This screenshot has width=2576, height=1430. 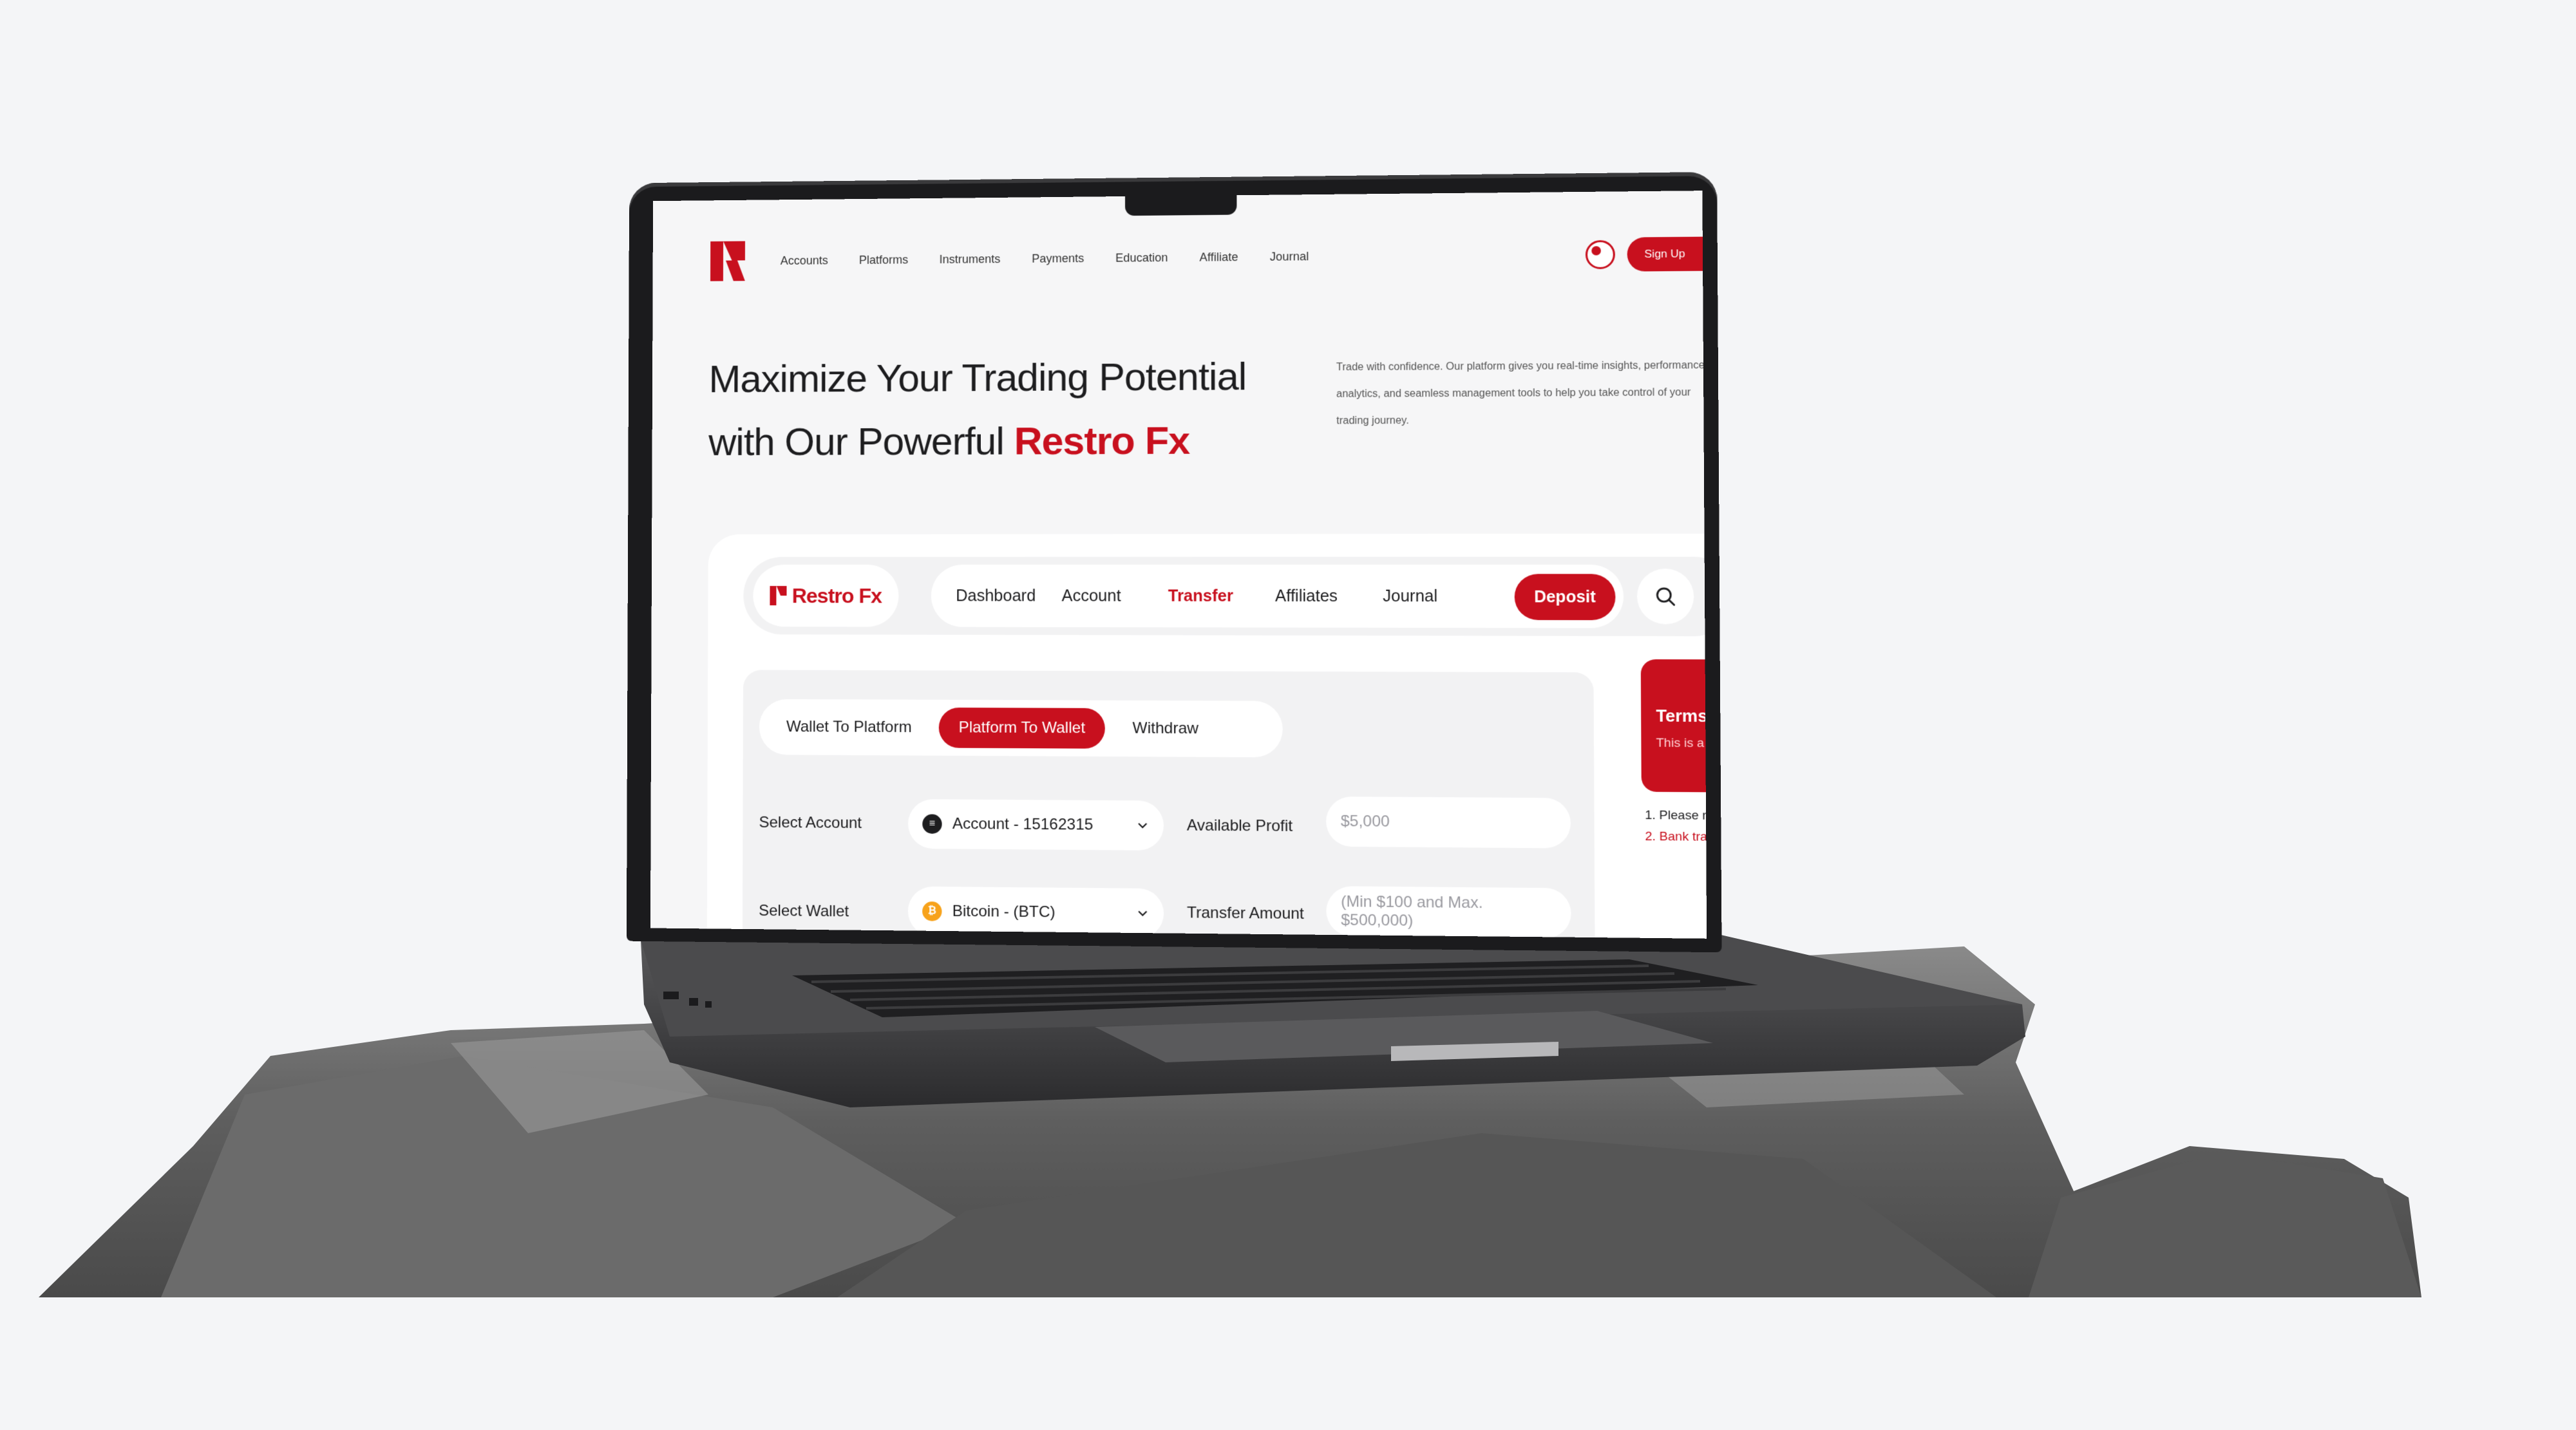 I want to click on search-button, so click(x=1665, y=597).